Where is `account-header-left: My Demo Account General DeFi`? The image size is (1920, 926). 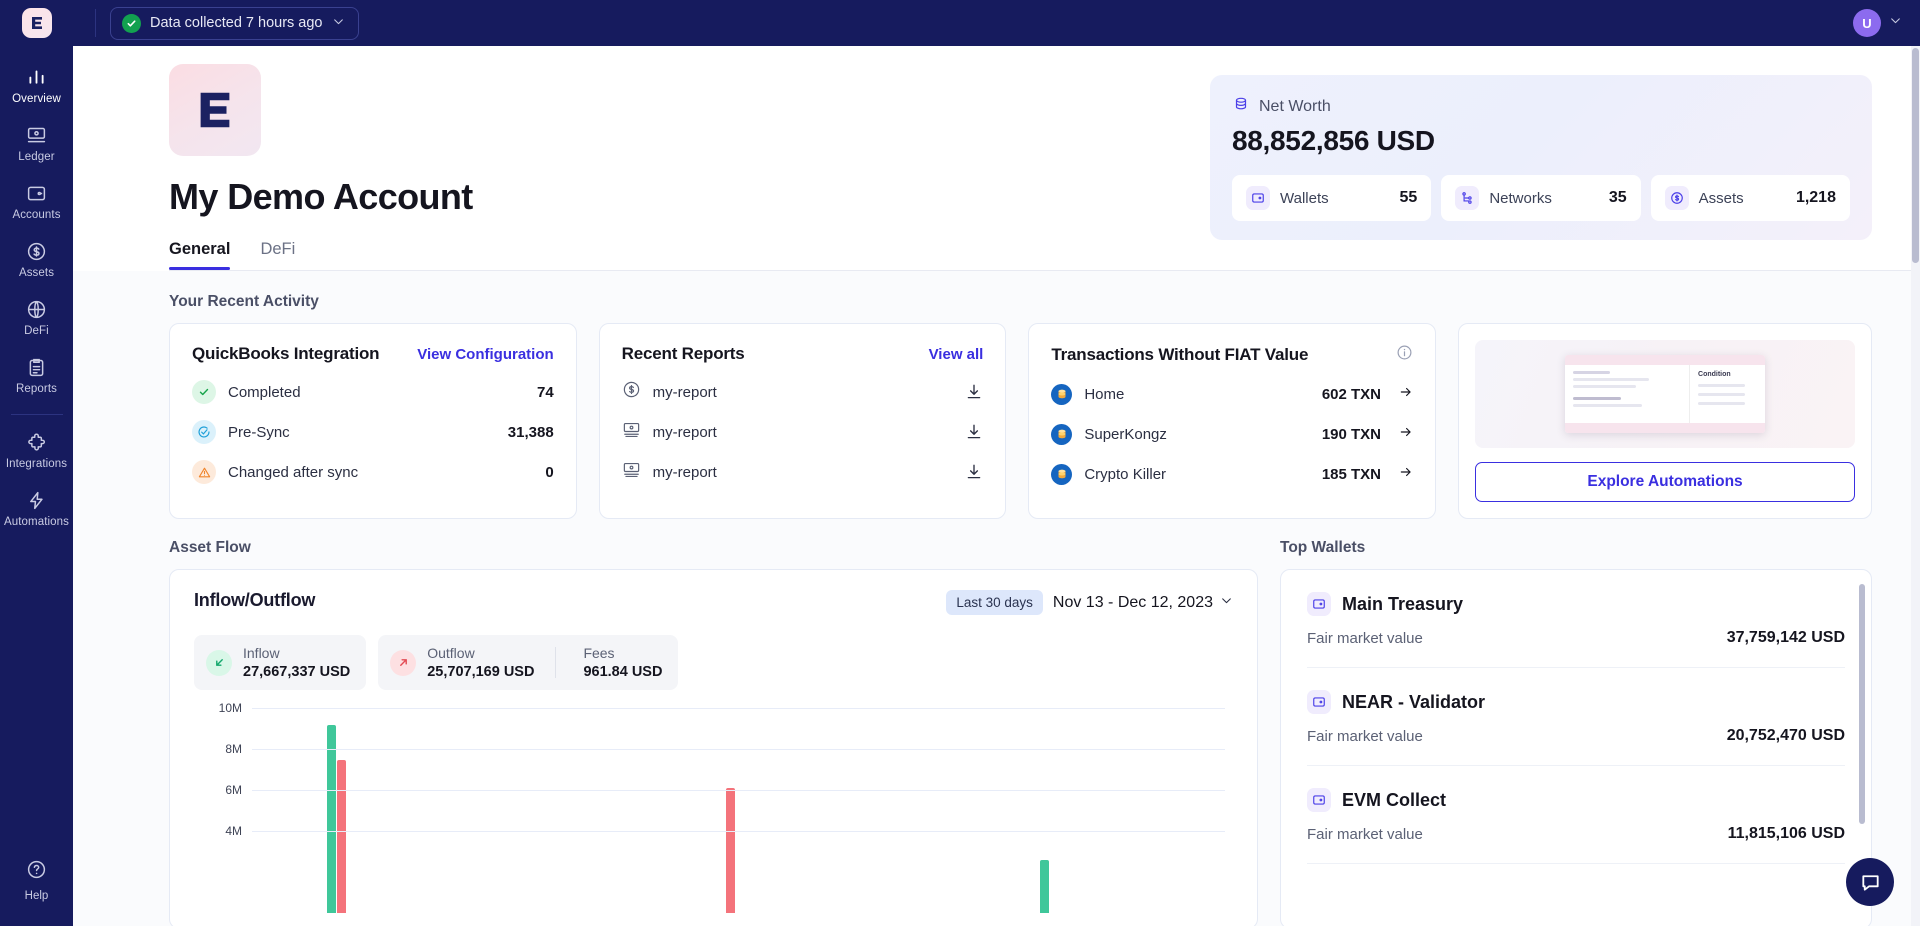
account-header-left: My Demo Account General DeFi is located at coordinates (641, 167).